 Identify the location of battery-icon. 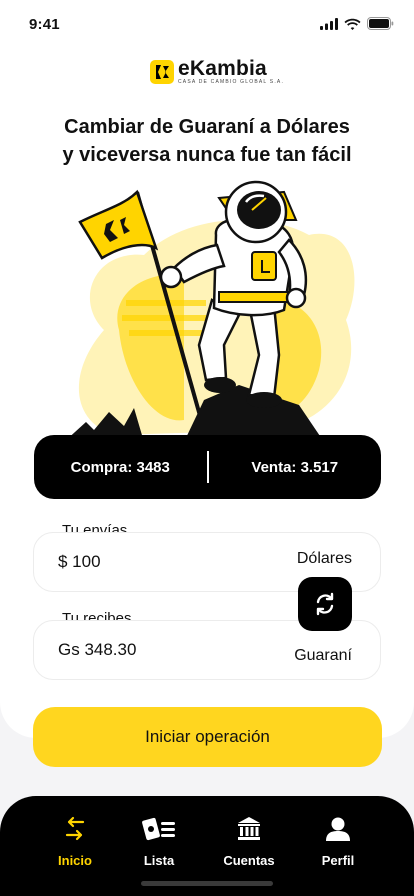
(380, 23).